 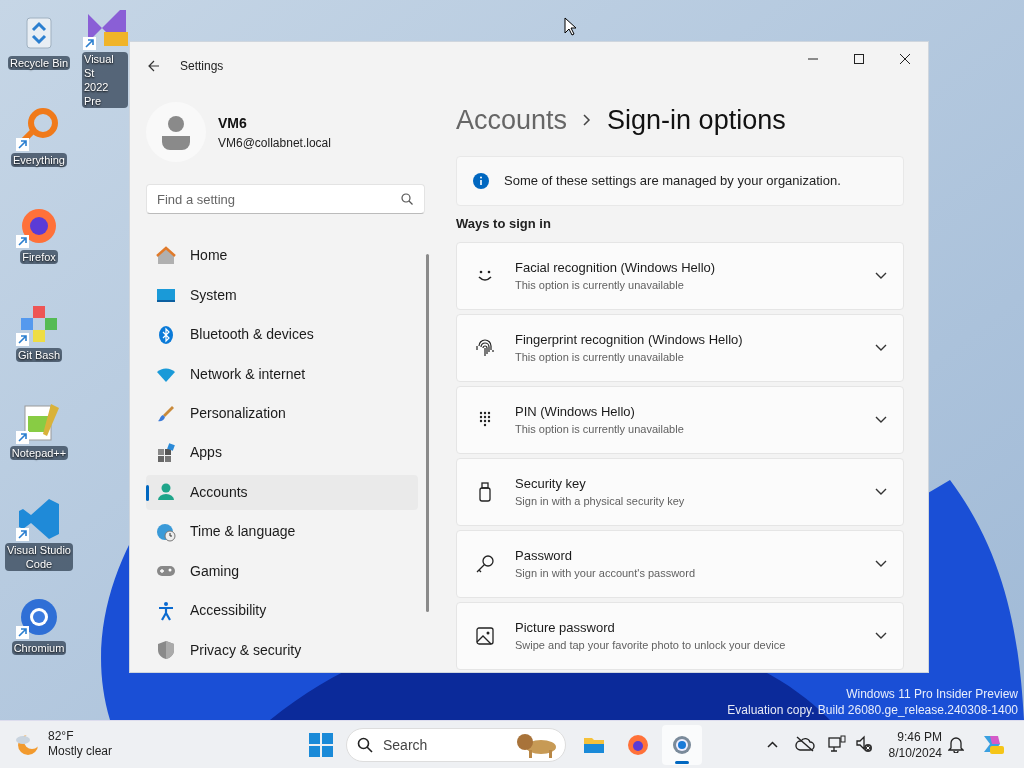 I want to click on key-icon, so click(x=485, y=563).